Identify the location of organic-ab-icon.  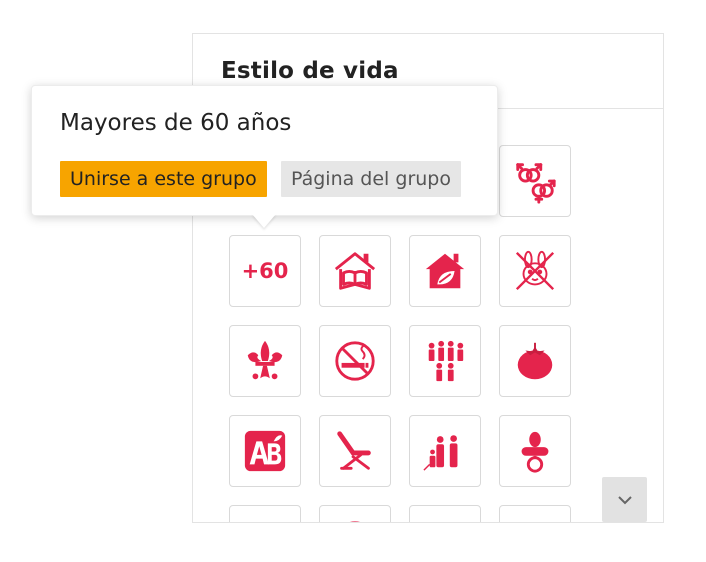
(265, 451).